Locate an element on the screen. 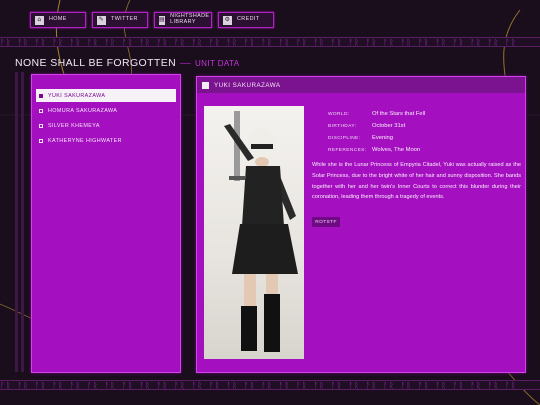 This screenshot has width=540, height=405. portrait-figure is located at coordinates (261, 231).